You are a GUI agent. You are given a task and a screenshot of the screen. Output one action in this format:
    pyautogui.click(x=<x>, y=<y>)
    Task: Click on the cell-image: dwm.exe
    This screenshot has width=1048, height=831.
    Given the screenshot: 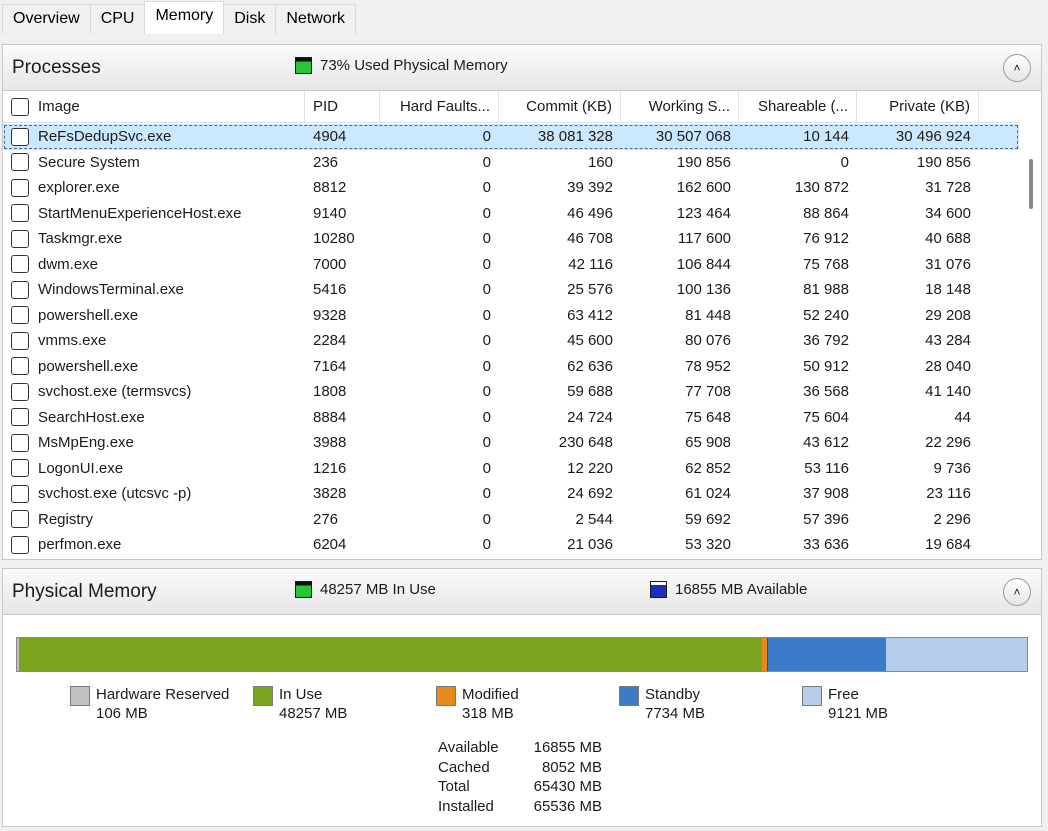 What is the action you would take?
    pyautogui.click(x=154, y=265)
    